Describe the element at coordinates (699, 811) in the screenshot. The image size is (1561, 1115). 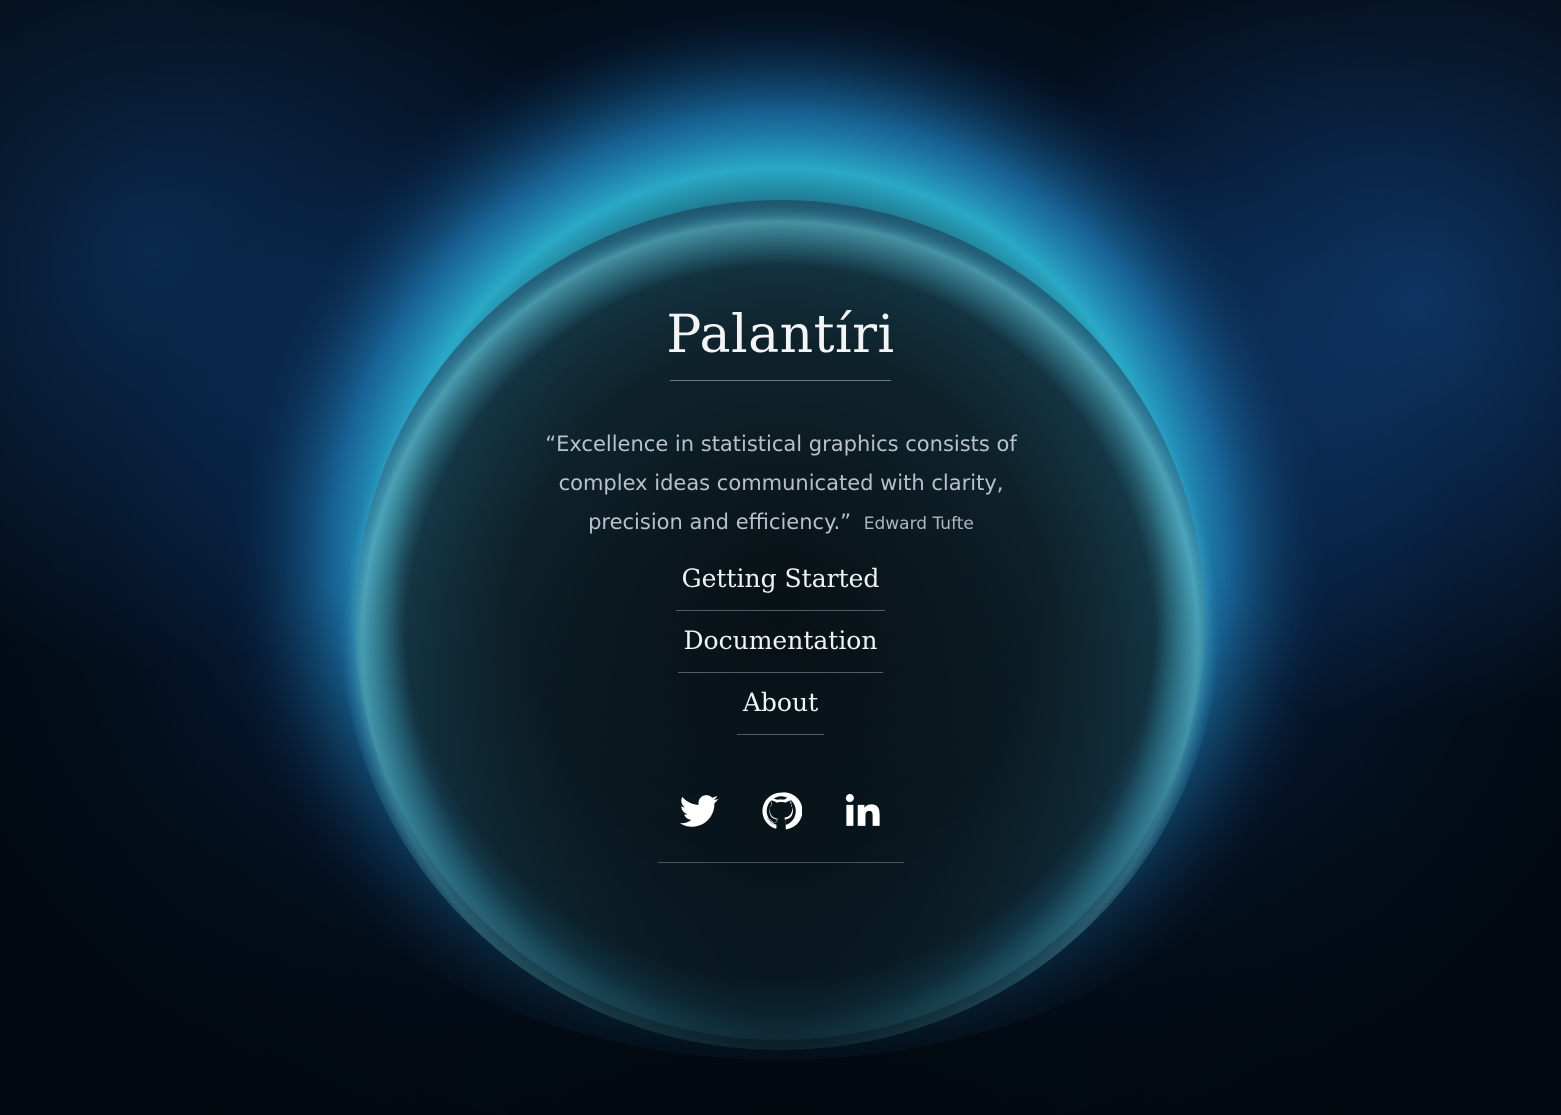
I see `twitter-icon` at that location.